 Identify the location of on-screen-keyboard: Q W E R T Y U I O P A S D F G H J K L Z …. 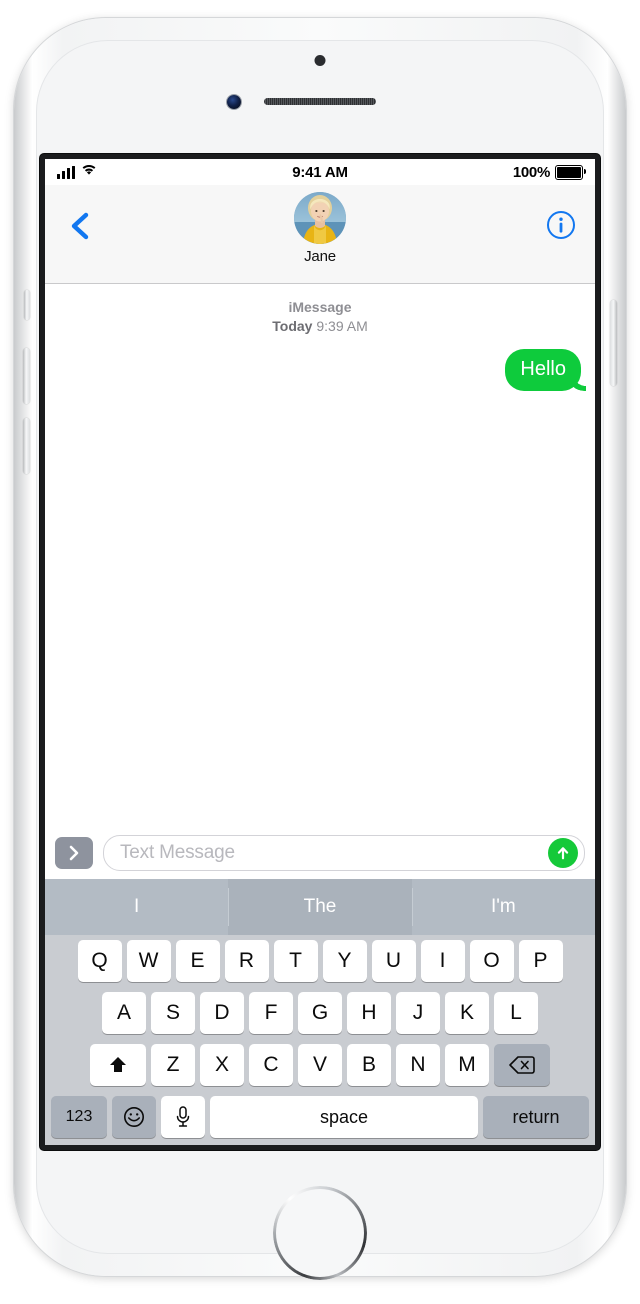
(320, 1040).